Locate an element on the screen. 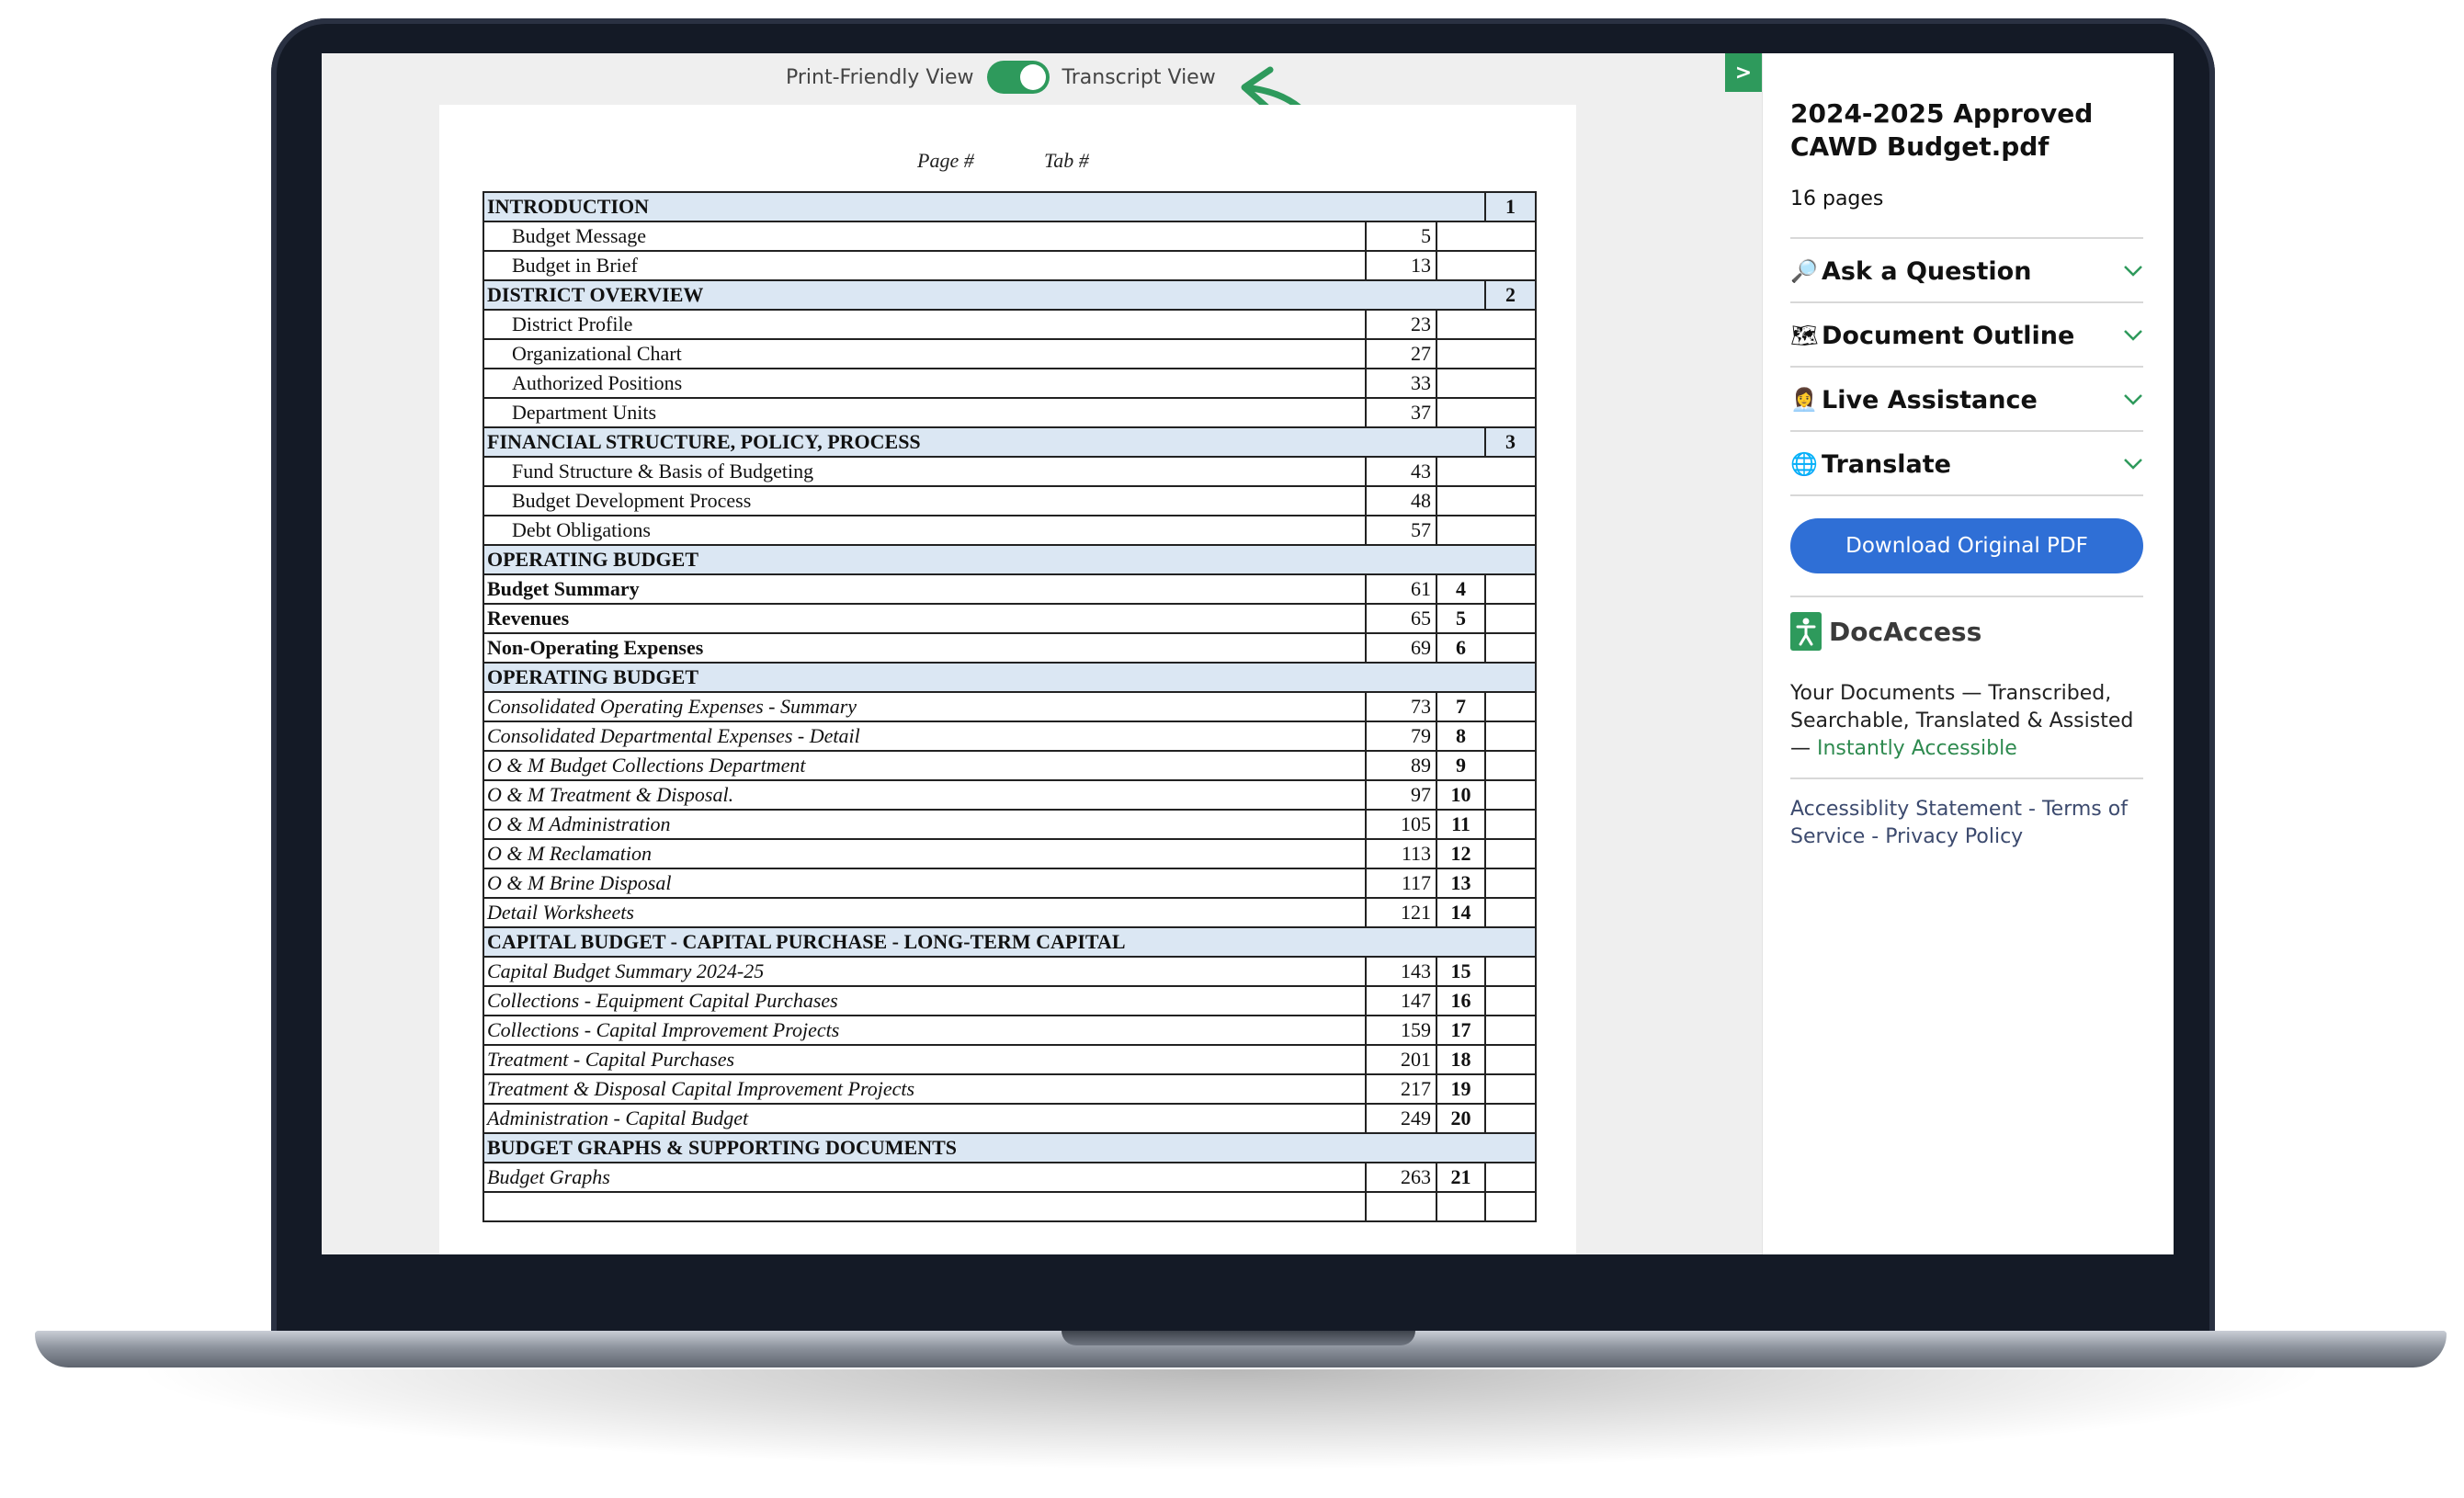  toc-page-number: 249 is located at coordinates (1401, 1118).